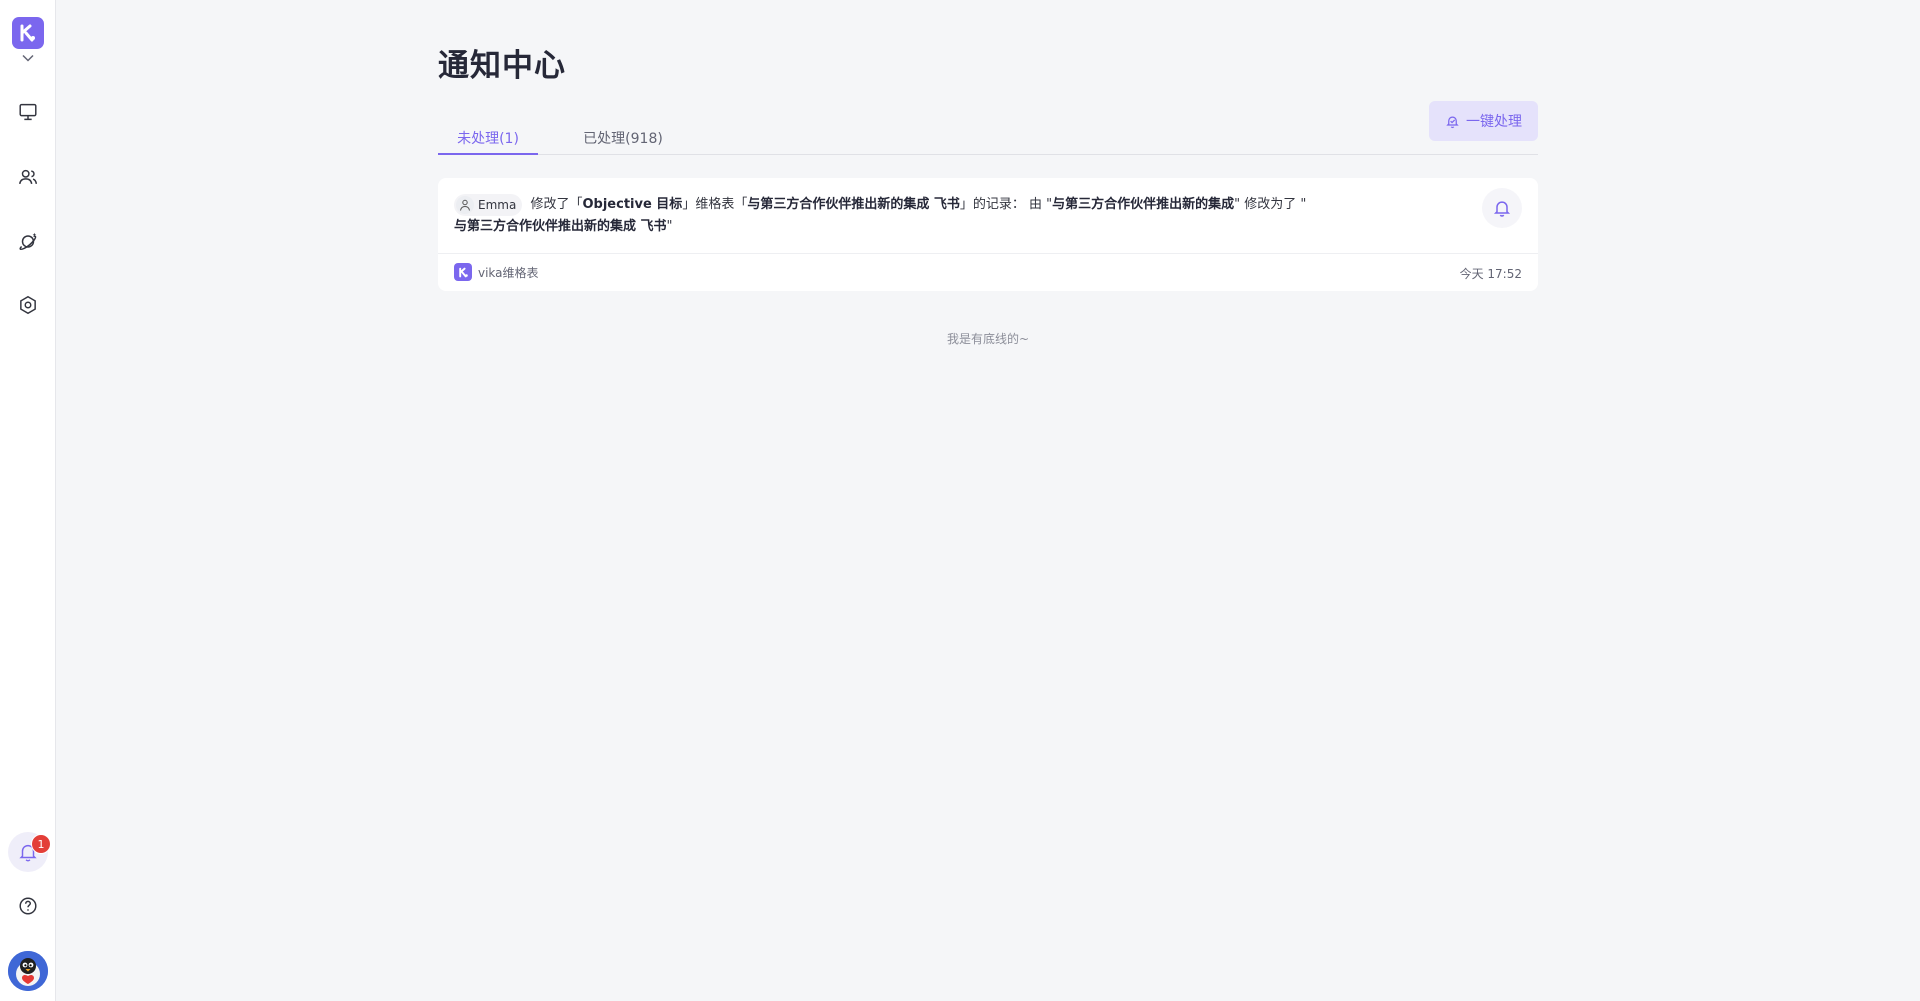 Image resolution: width=1920 pixels, height=1001 pixels. What do you see at coordinates (1143, 204) in the screenshot?
I see `old-value: 与第三方合作伙伴推出新的集成` at bounding box center [1143, 204].